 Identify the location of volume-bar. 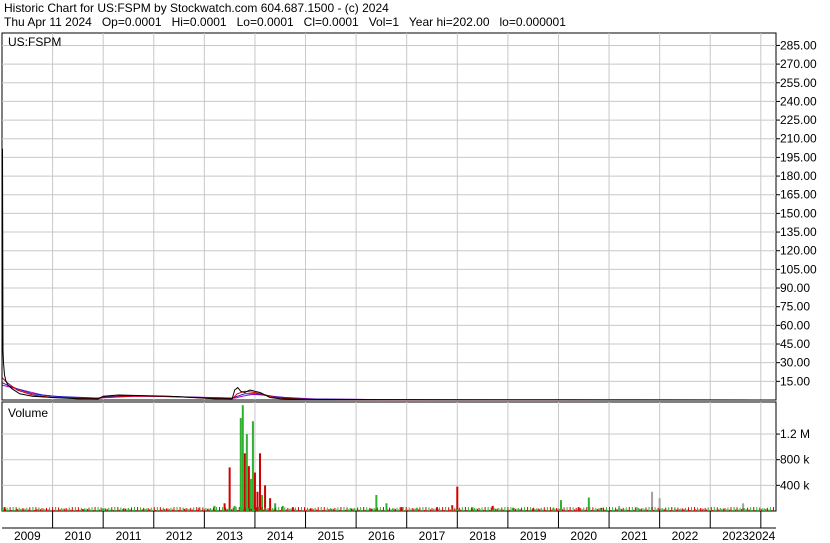
(242, 458).